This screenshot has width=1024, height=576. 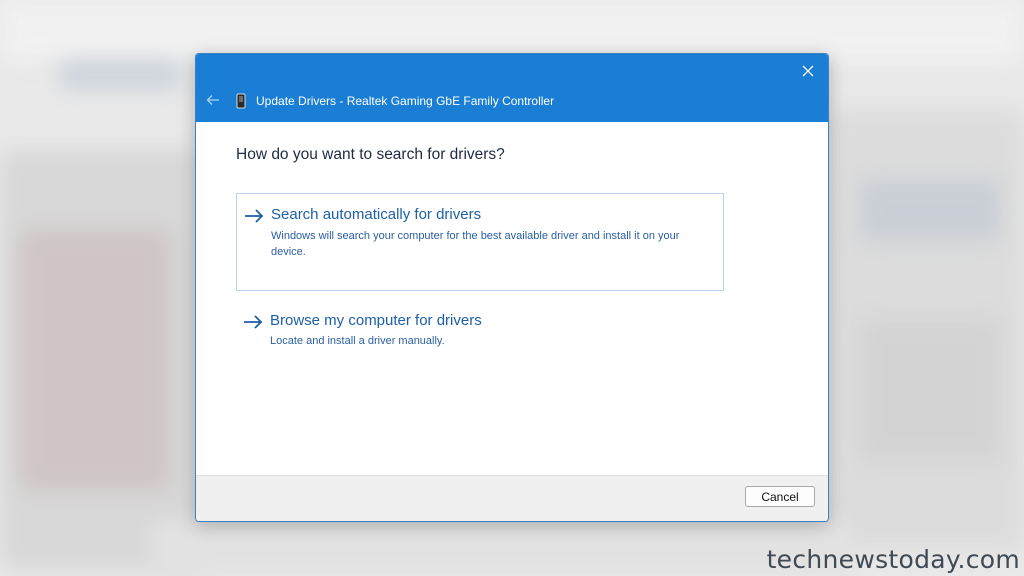 I want to click on network-adapter-icon, so click(x=241, y=101).